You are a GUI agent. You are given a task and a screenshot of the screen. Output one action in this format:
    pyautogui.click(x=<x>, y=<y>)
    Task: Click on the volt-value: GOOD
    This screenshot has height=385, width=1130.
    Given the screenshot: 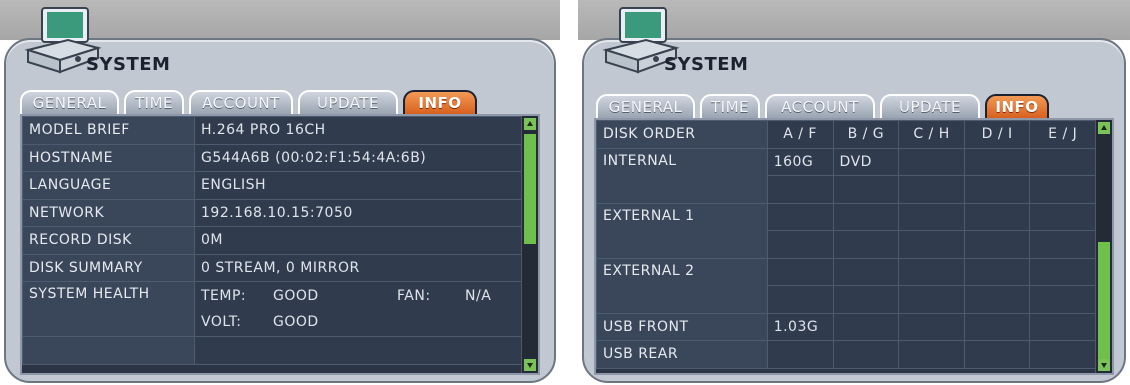 What is the action you would take?
    pyautogui.click(x=296, y=322)
    